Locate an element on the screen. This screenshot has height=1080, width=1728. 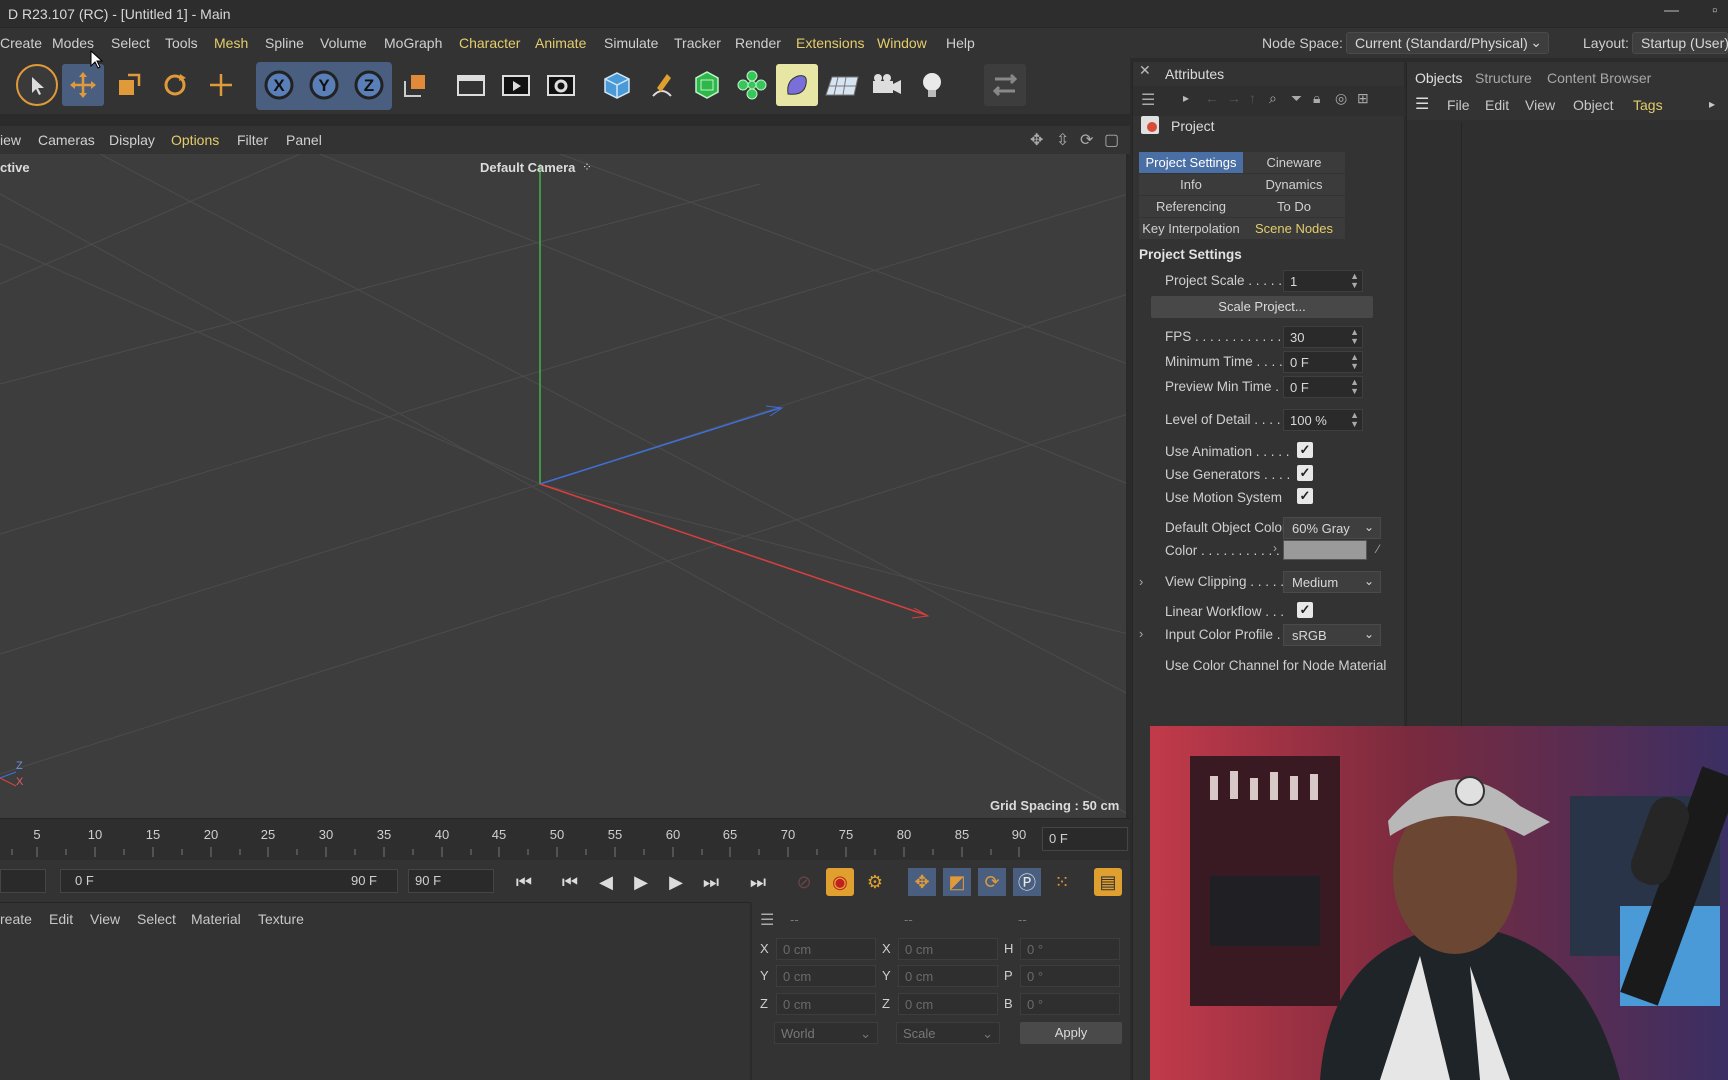
scale-icon is located at coordinates (129, 85).